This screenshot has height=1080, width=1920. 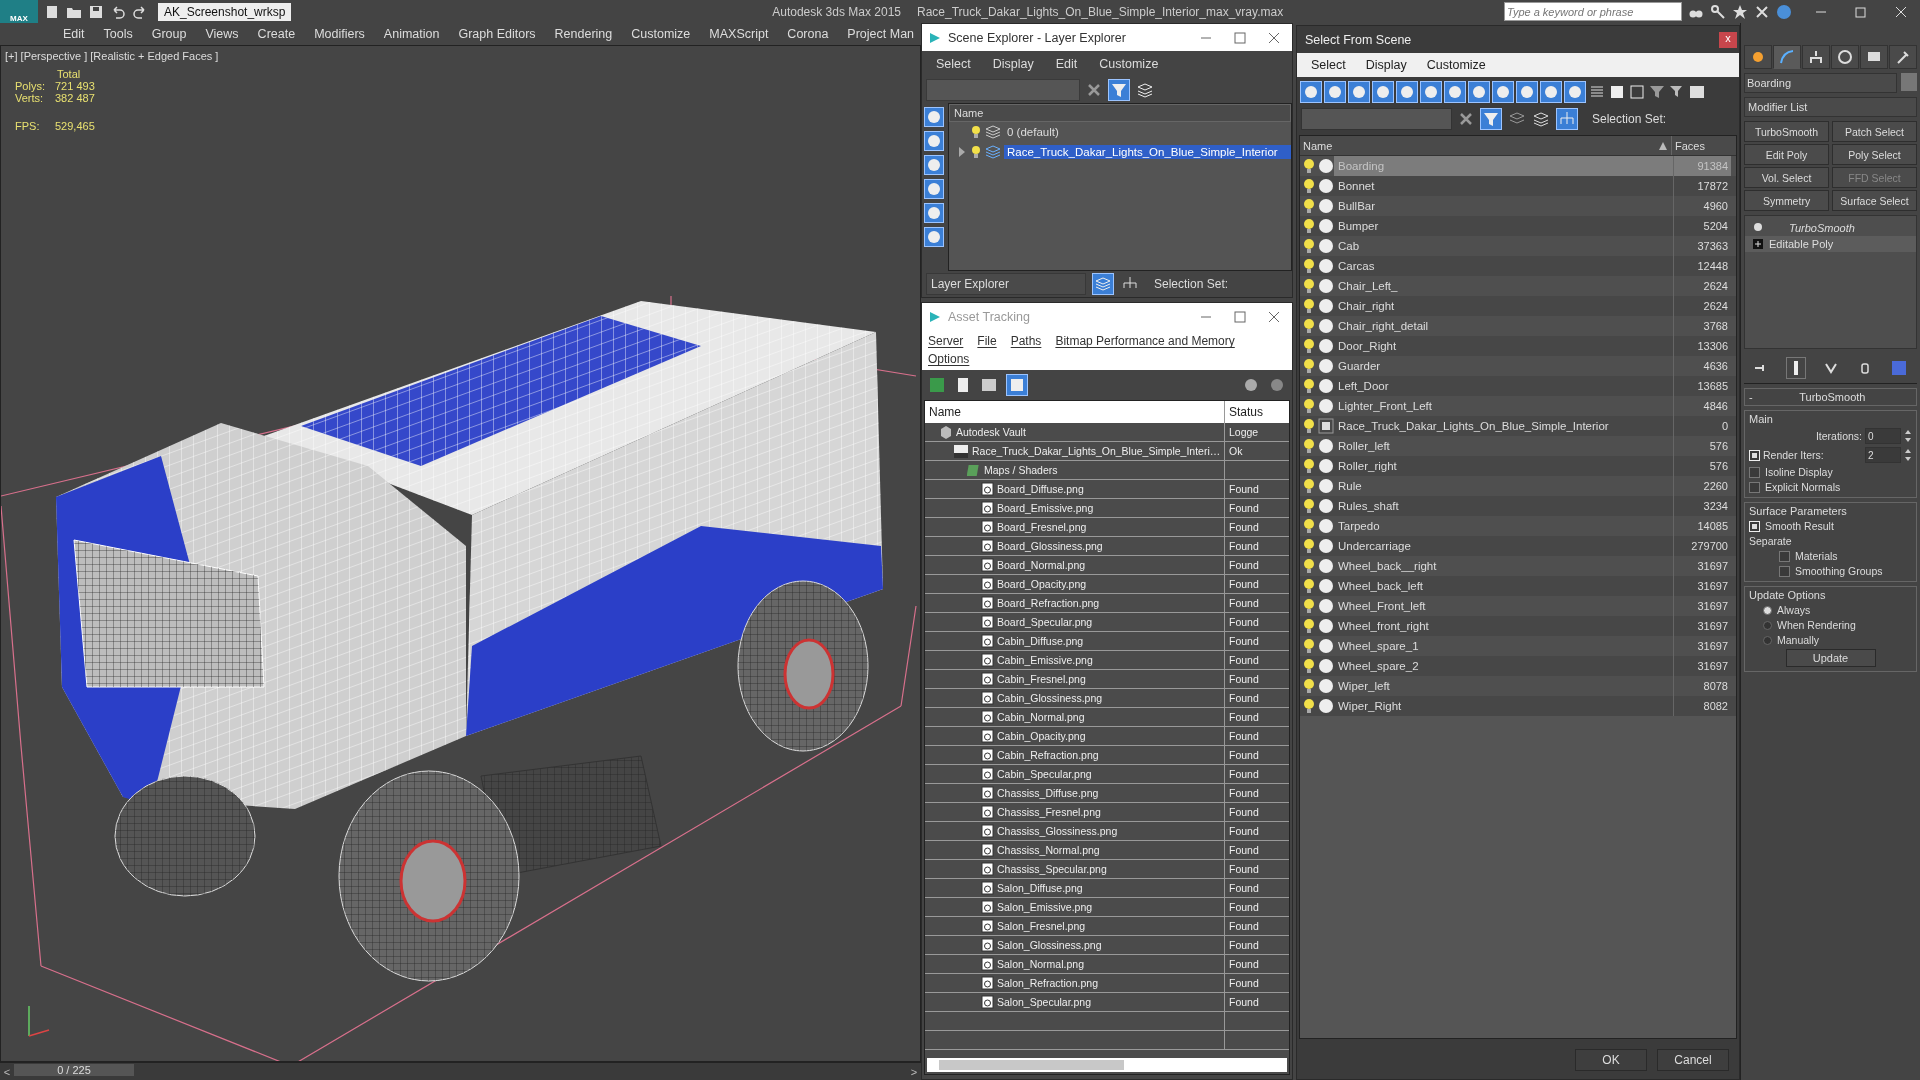 What do you see at coordinates (1257, 412) in the screenshot?
I see `column-header: Status` at bounding box center [1257, 412].